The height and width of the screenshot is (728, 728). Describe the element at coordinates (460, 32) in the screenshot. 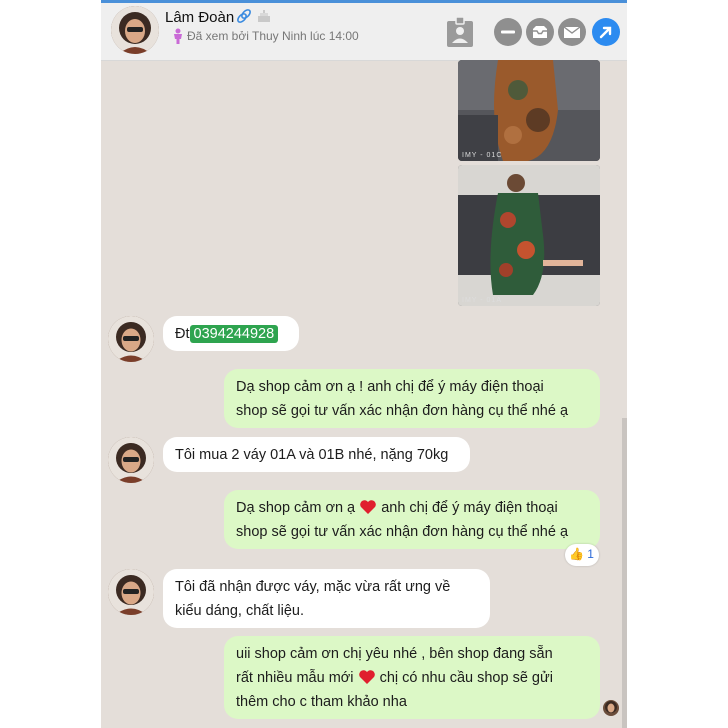

I see `contact-card-icon` at that location.